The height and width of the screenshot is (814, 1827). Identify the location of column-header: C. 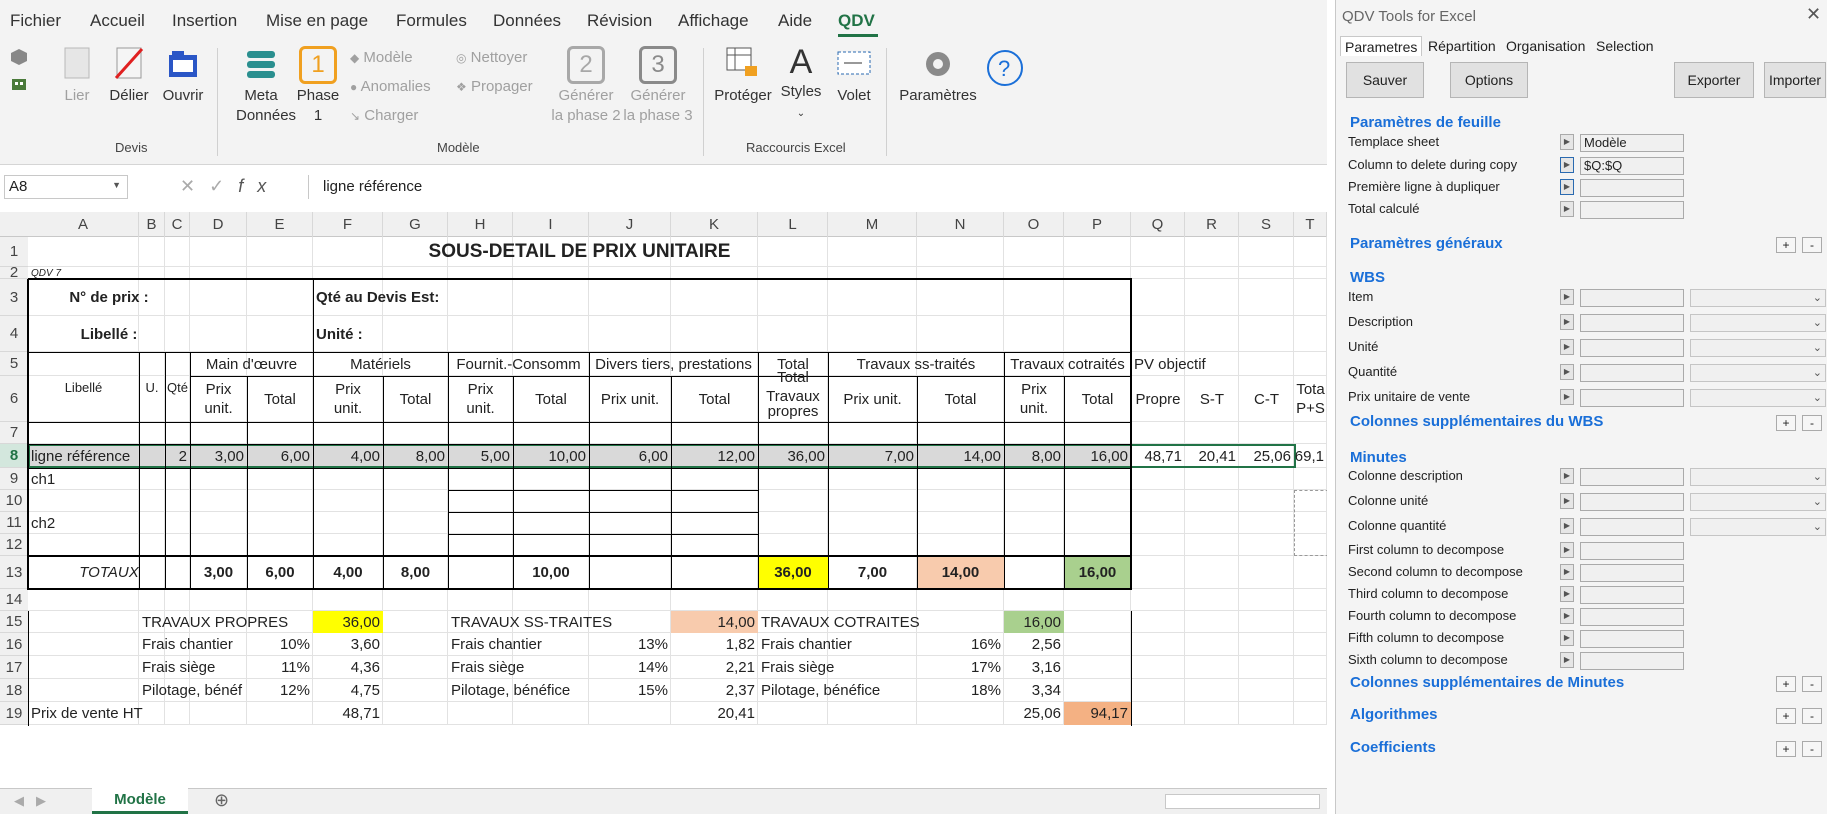
(177, 224).